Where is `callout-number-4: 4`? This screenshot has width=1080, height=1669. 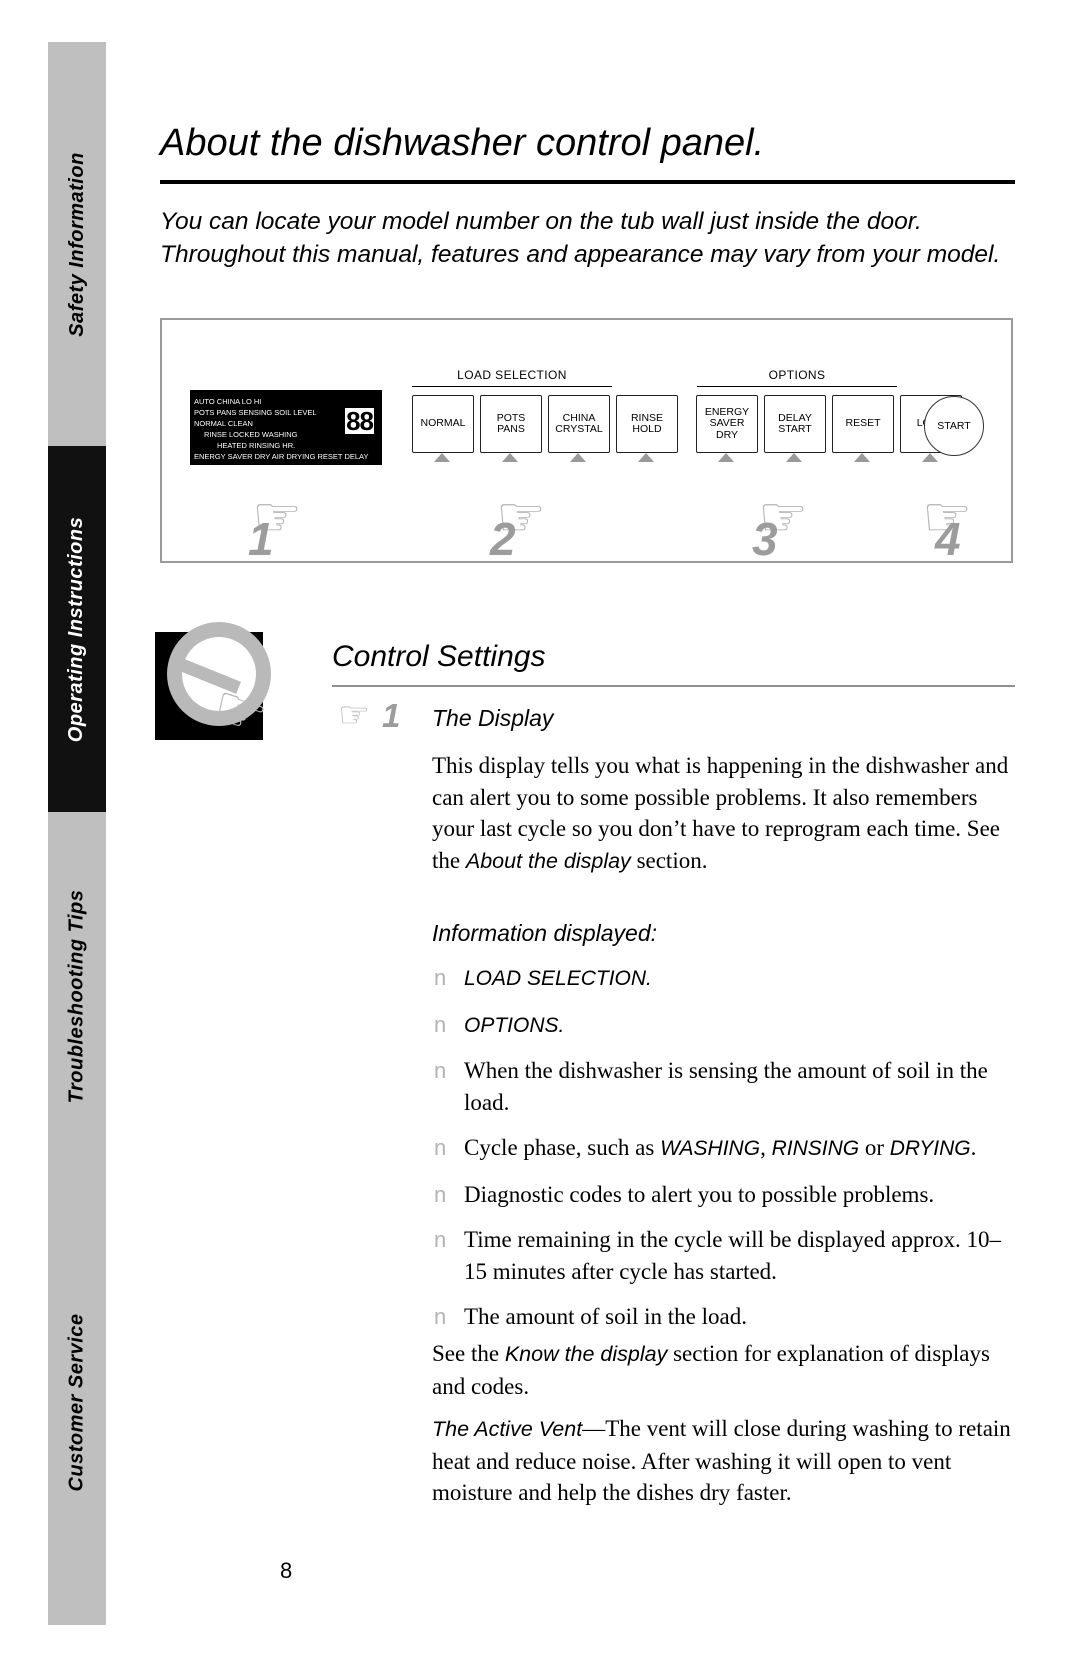
callout-number-4: 4 is located at coordinates (948, 539).